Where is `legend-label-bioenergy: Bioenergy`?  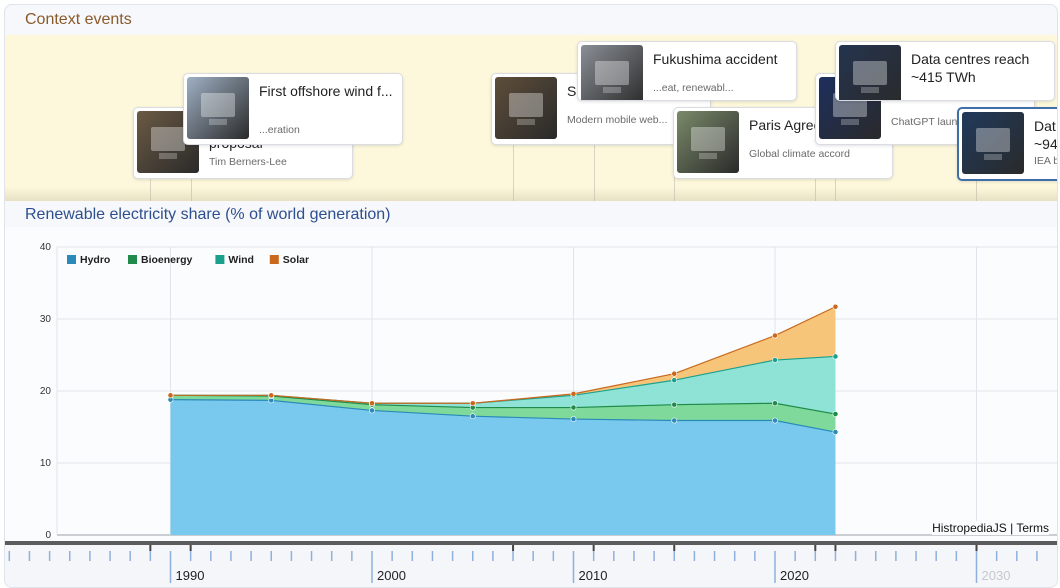 legend-label-bioenergy: Bioenergy is located at coordinates (167, 260).